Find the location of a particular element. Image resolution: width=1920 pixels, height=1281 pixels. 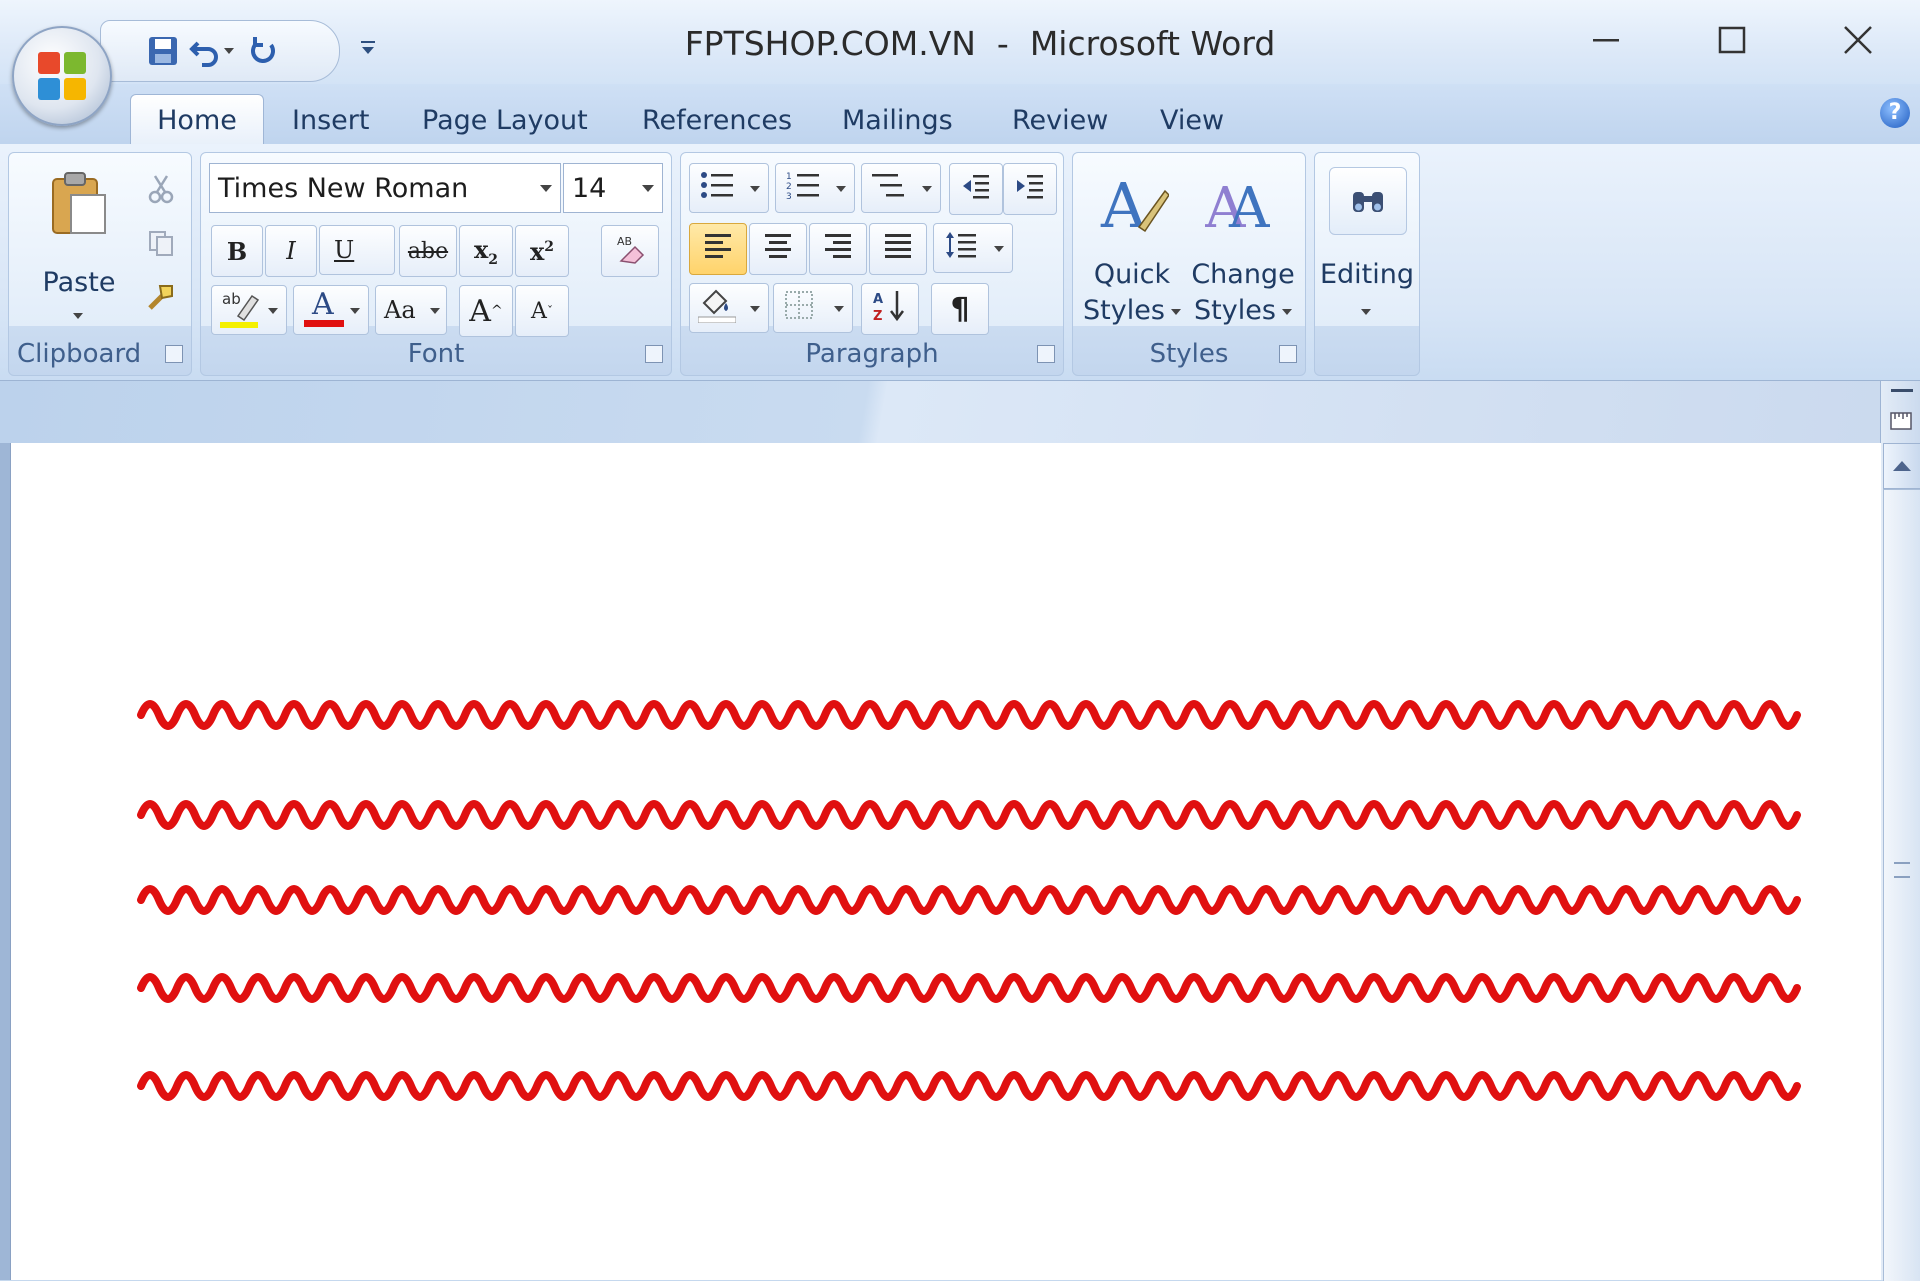

save-icon is located at coordinates (163, 51).